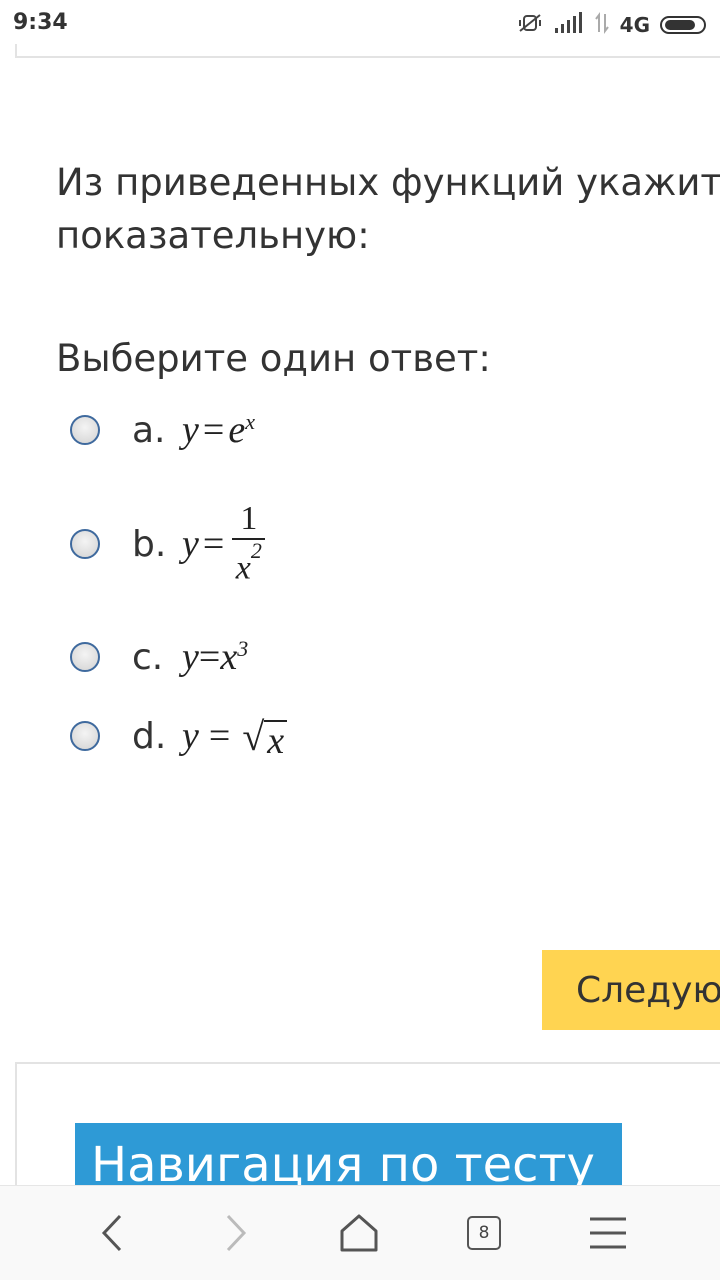  I want to click on answer-option-a: a. y = e x, so click(162, 430).